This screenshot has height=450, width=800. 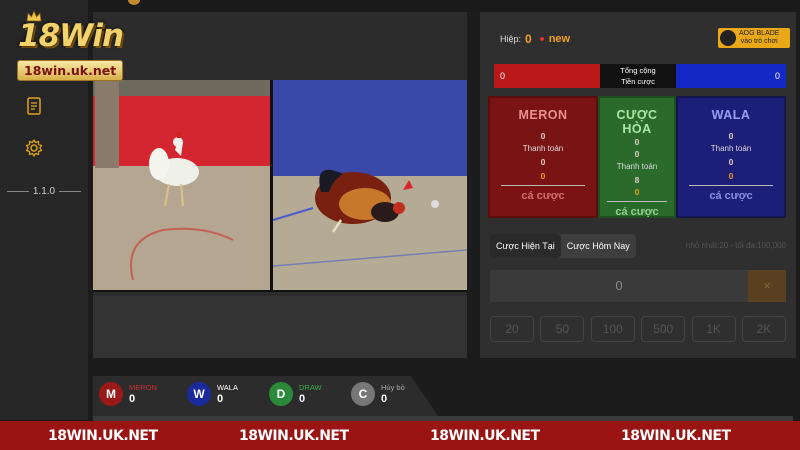 I want to click on stat-cancel: C Hủy bỏ 0, so click(x=378, y=394).